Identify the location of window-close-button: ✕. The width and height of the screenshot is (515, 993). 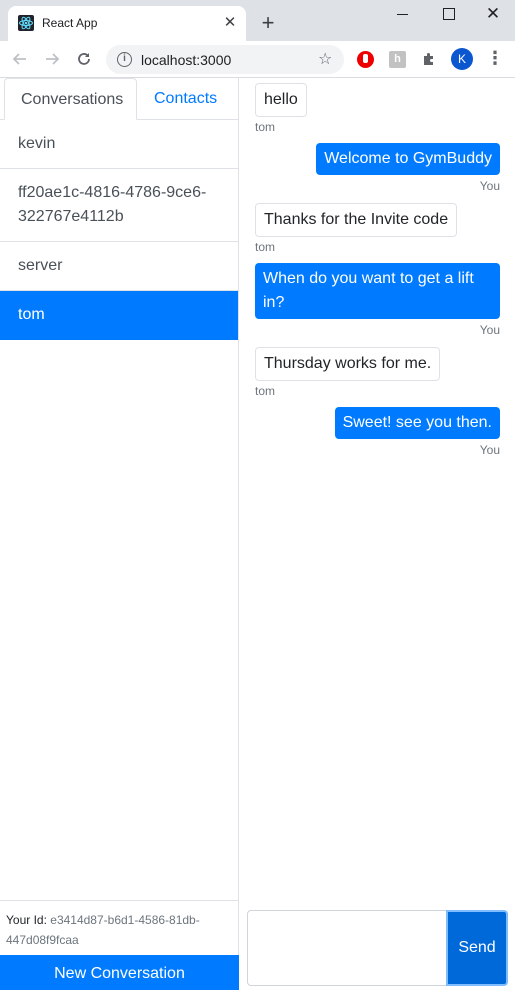
(493, 14).